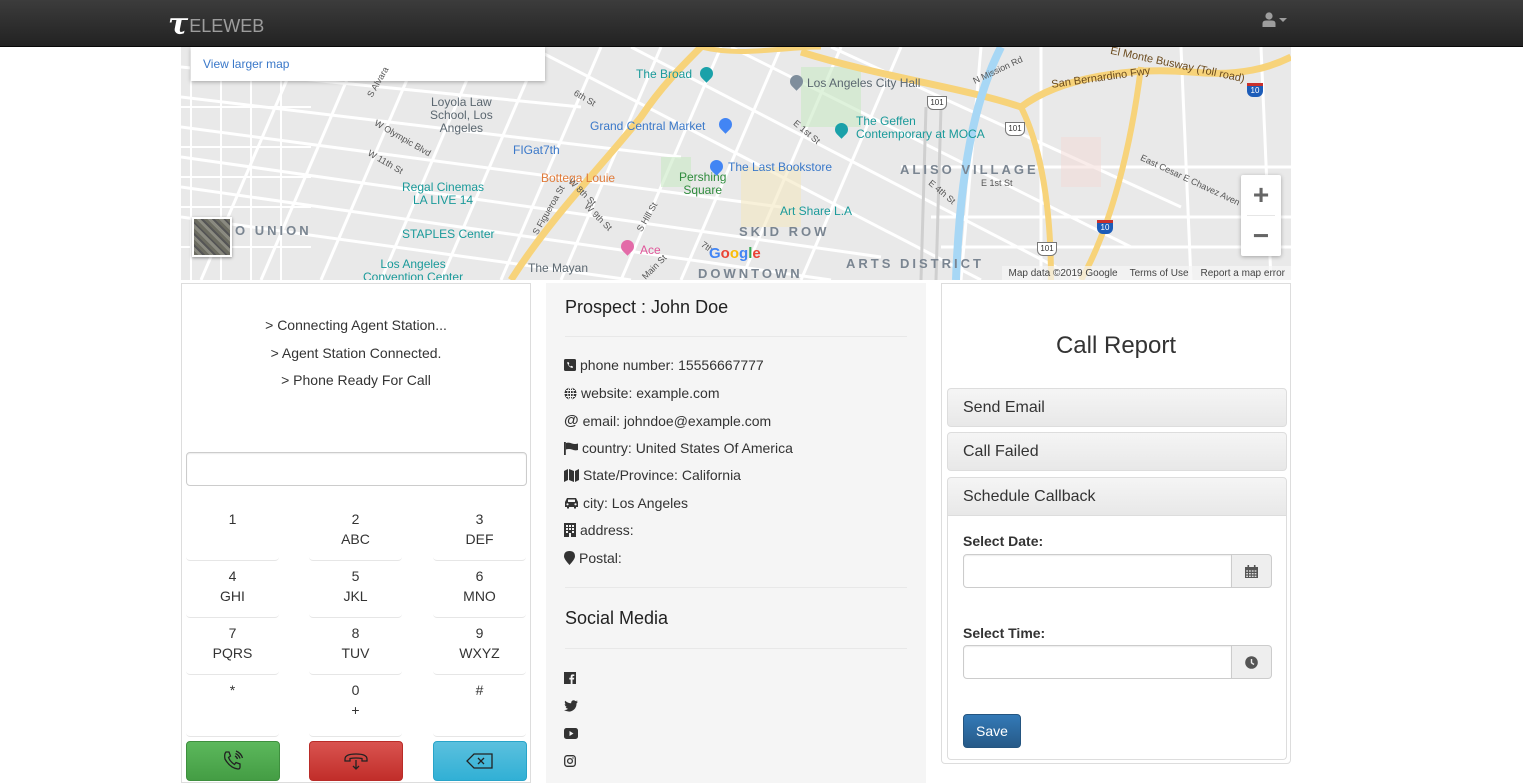 The width and height of the screenshot is (1523, 783). I want to click on info-row-postal: Postal:, so click(593, 558).